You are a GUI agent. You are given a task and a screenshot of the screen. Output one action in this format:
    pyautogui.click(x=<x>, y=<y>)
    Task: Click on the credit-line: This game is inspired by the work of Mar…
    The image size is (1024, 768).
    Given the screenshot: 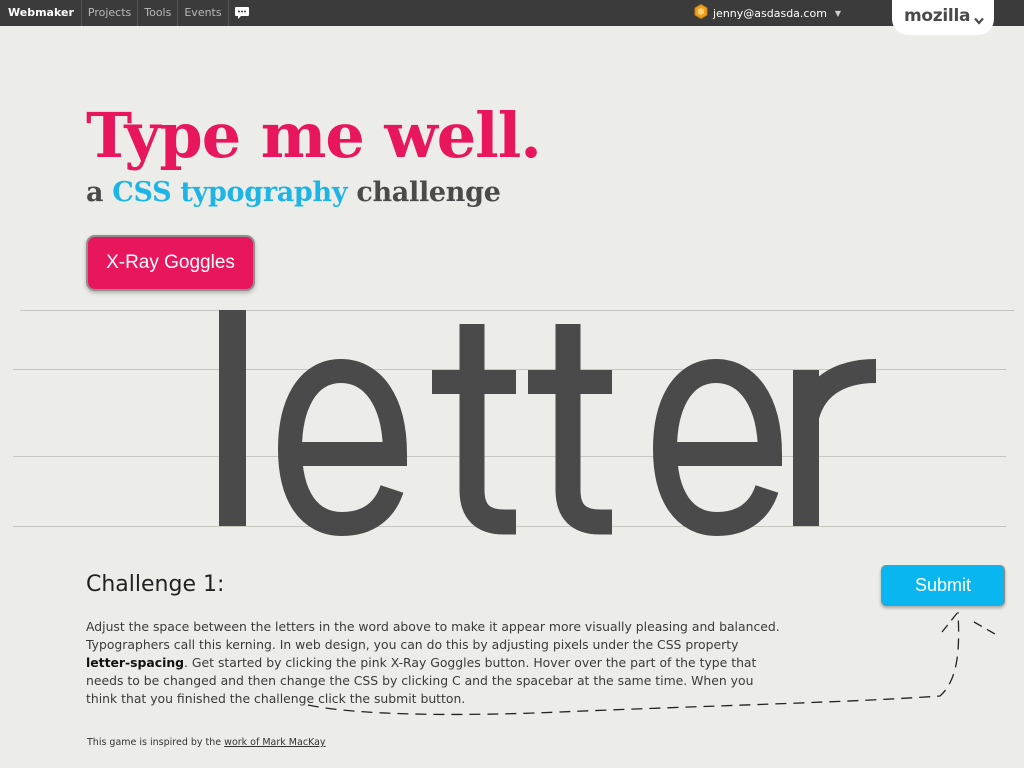 What is the action you would take?
    pyautogui.click(x=206, y=742)
    